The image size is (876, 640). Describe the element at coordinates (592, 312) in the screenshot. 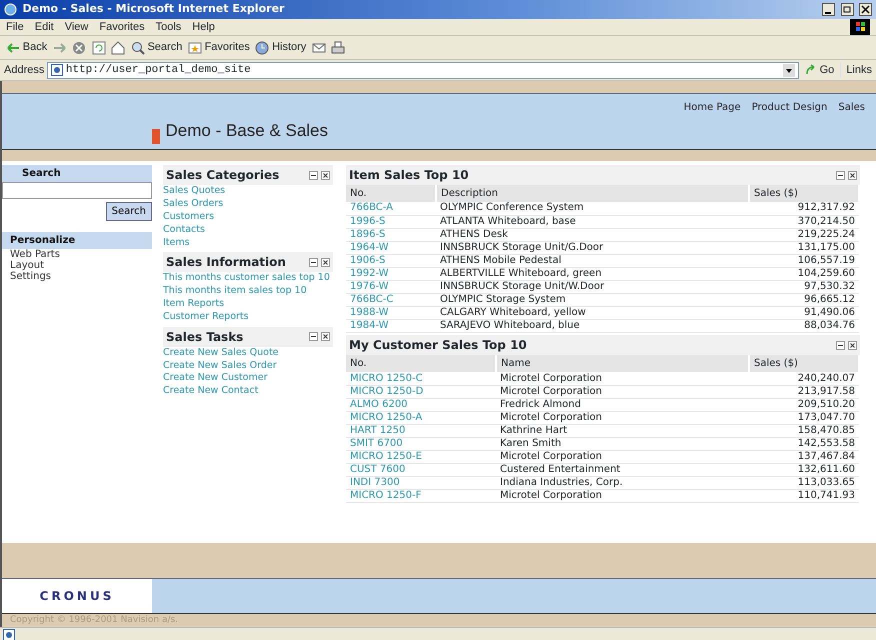

I see `table-cell: CALGARY Whiteboard, yellow` at that location.